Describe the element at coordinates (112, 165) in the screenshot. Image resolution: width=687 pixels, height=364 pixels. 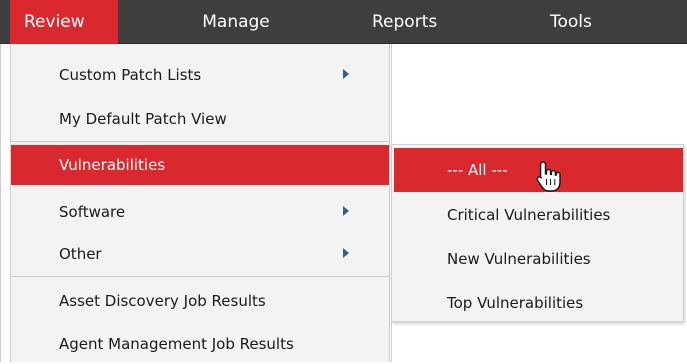
I see `menu-item-label: Vulnerabilities` at that location.